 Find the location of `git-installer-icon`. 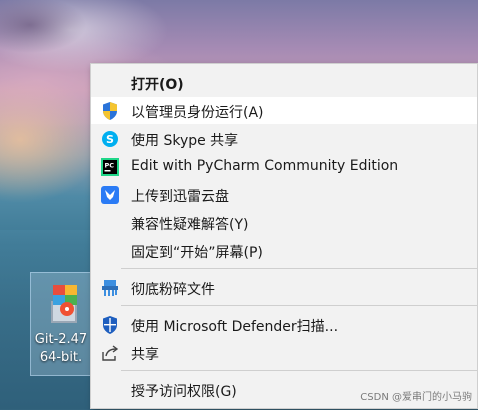

git-installer-icon is located at coordinates (64, 304).